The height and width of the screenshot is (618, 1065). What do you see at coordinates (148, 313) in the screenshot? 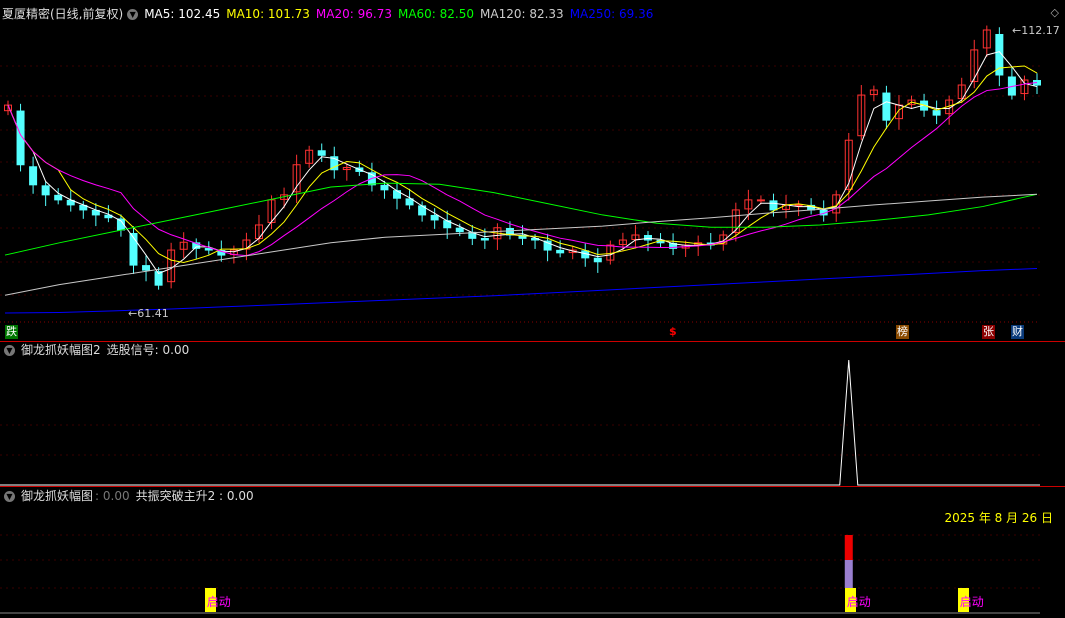
I see `low-price-label: ←61.41` at bounding box center [148, 313].